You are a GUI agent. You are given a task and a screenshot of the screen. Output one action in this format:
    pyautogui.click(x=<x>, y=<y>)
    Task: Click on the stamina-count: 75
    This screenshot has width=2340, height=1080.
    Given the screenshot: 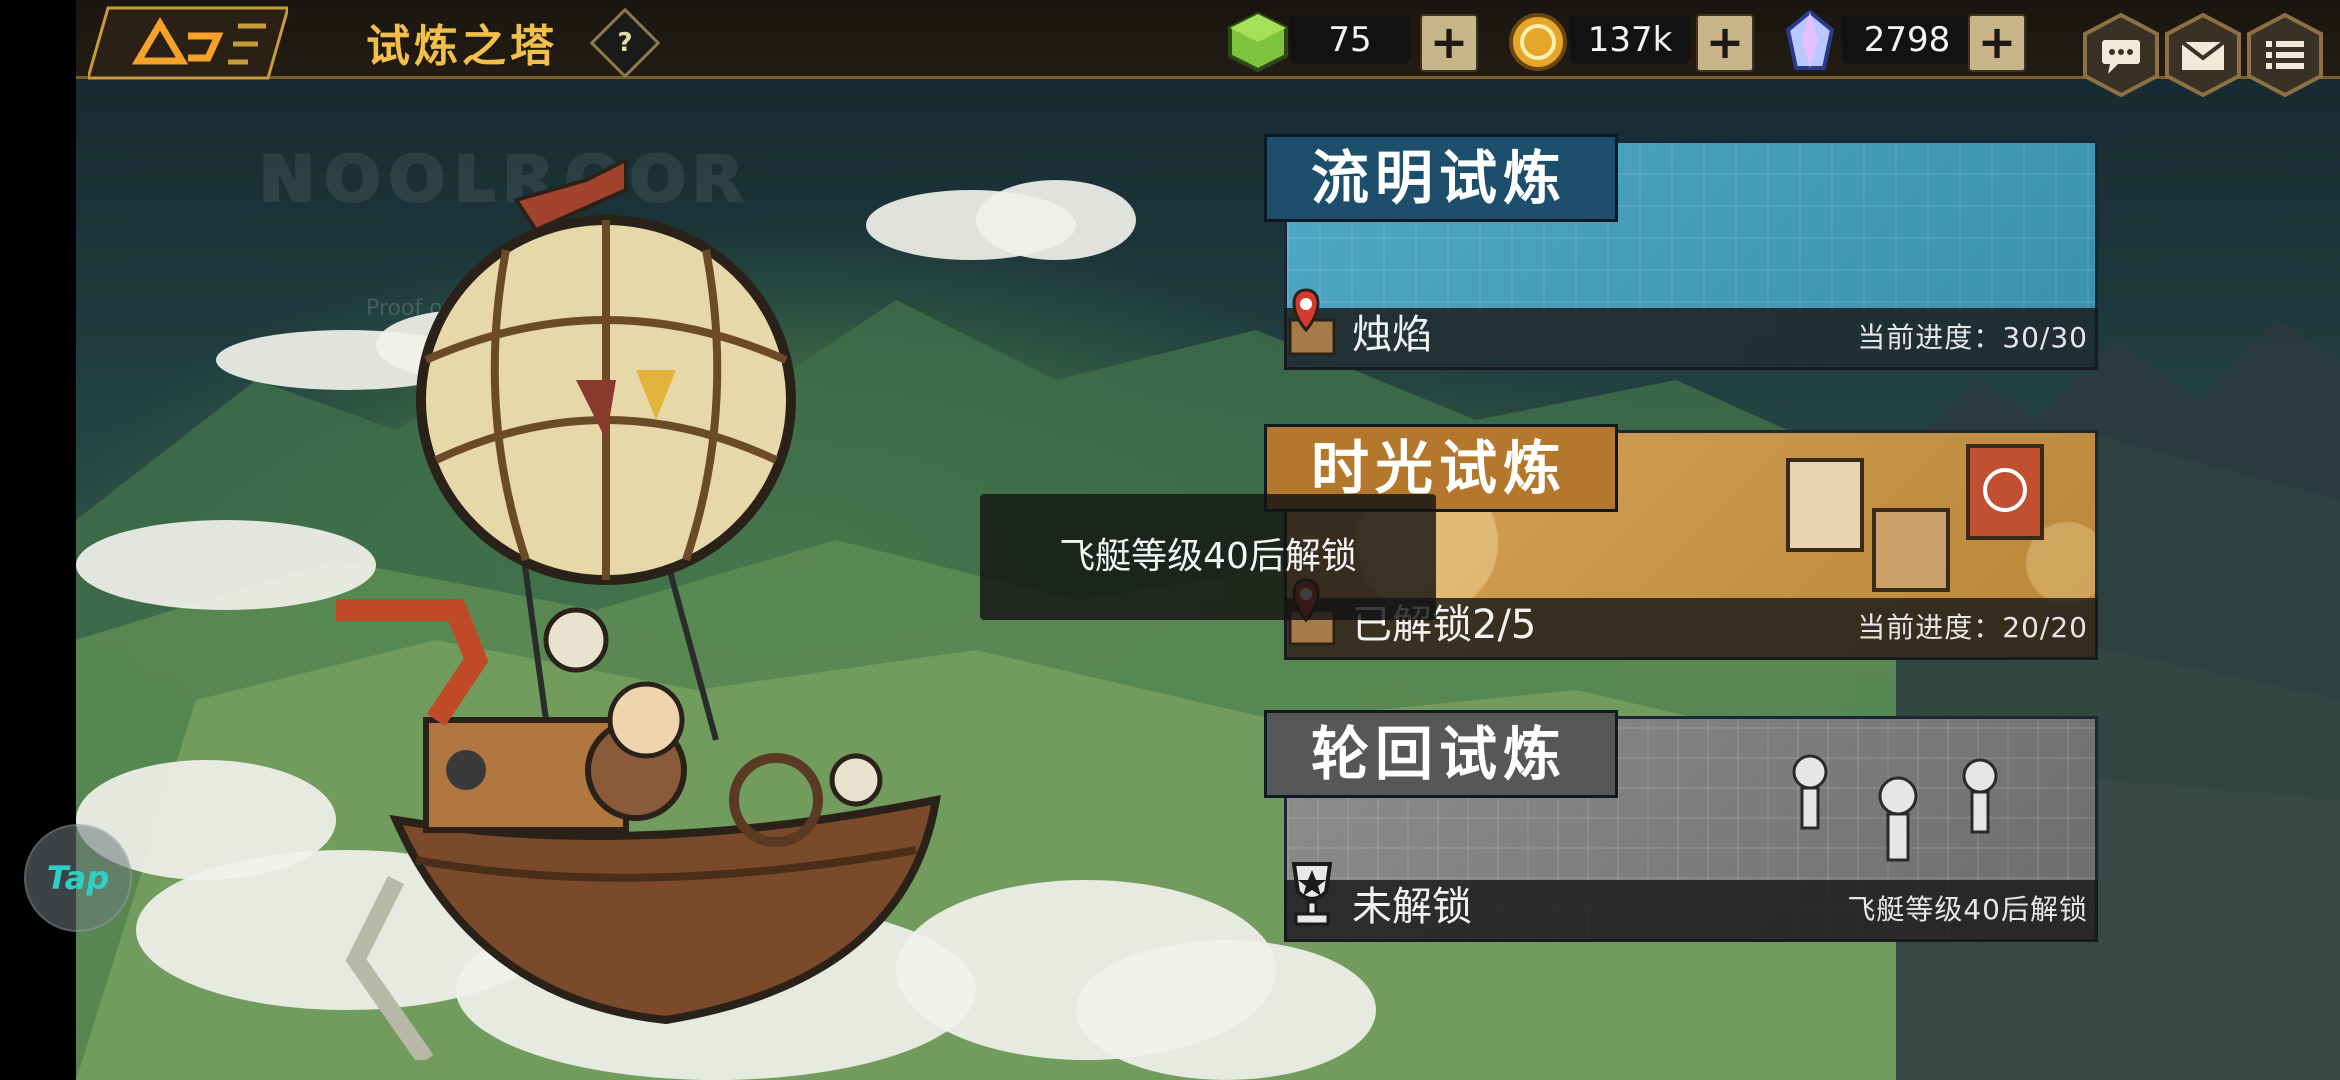 What is the action you would take?
    pyautogui.click(x=1350, y=40)
    